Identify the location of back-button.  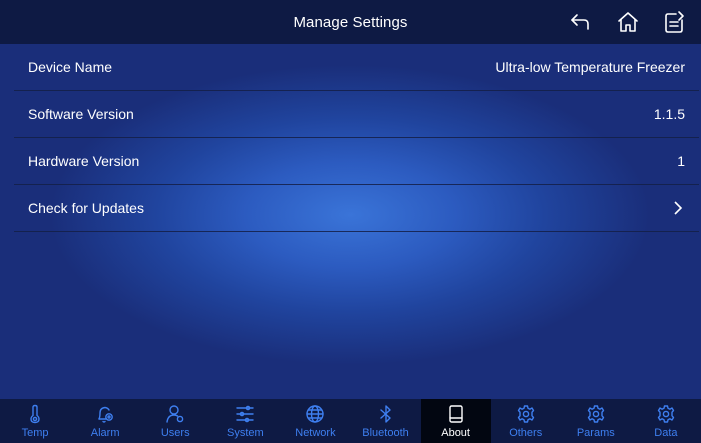
(580, 22).